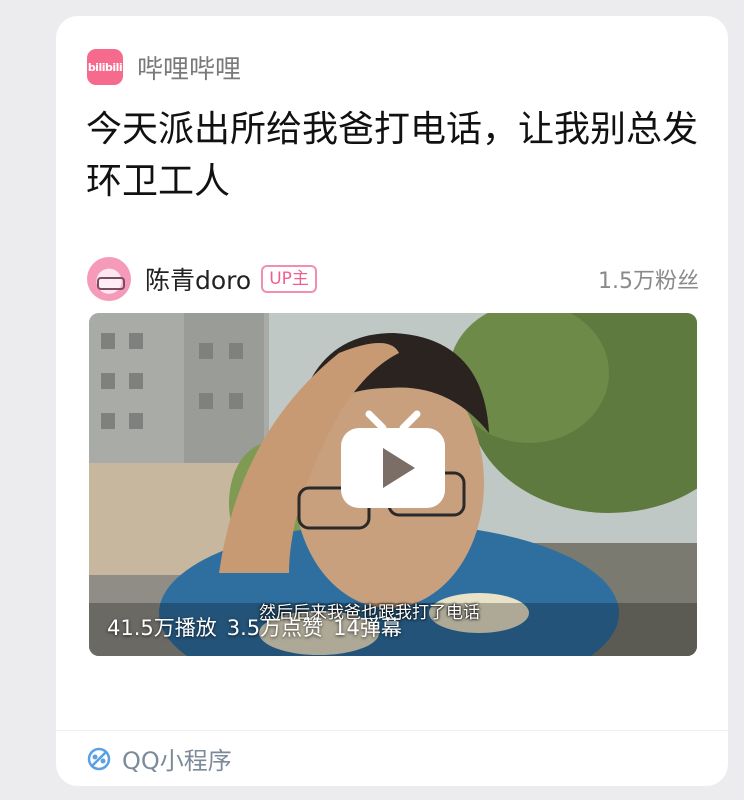 This screenshot has height=800, width=744. I want to click on up-badge: UP主, so click(289, 279).